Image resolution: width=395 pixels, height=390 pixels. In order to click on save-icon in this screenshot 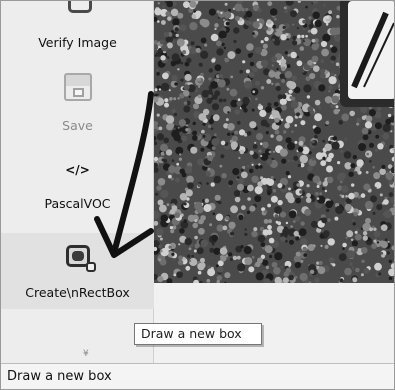, I will do `click(77, 87)`.